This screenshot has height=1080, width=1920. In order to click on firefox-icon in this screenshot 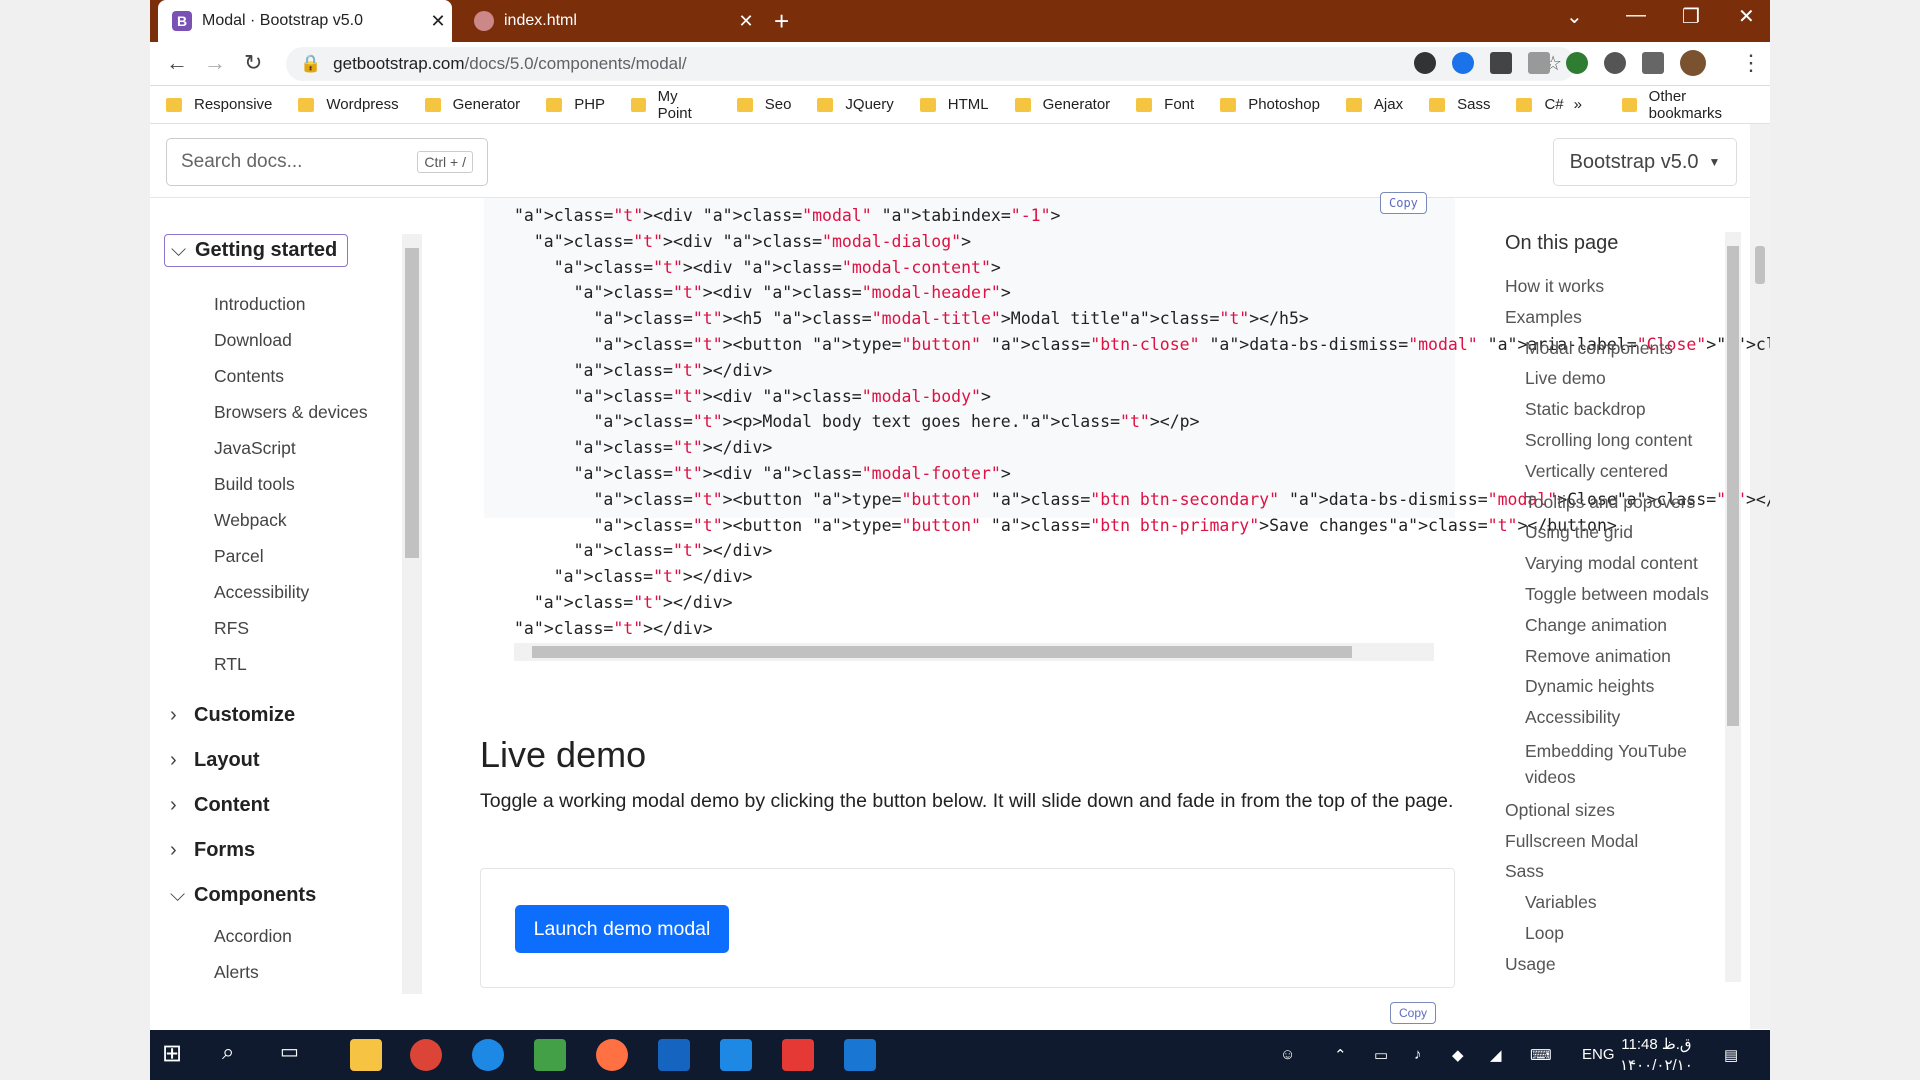, I will do `click(612, 1055)`.